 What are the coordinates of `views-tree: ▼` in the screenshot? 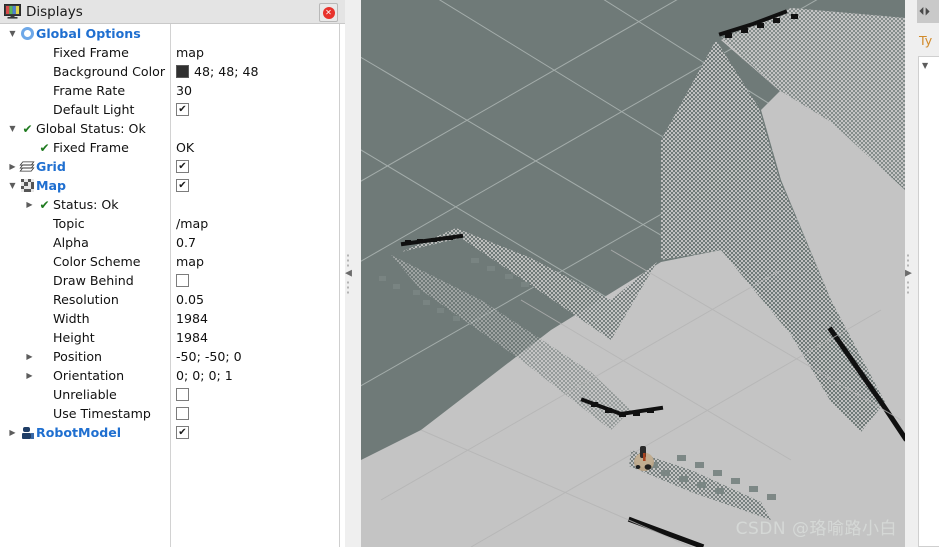 It's located at (928, 301).